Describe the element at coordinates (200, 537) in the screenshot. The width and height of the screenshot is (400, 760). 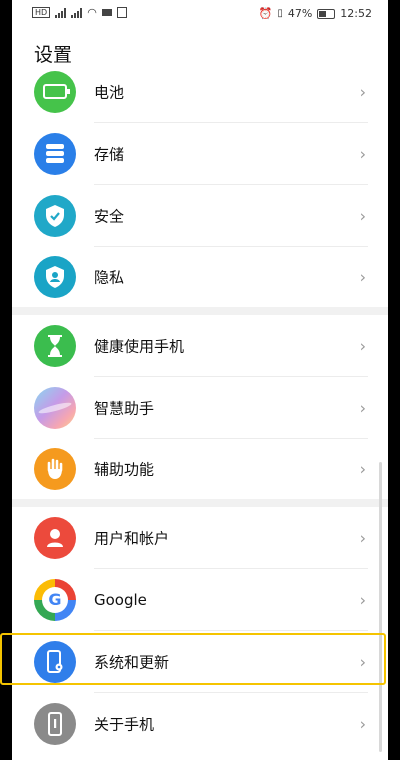
I see `settings-item-users-accounts: 用户和帐户 ›` at that location.